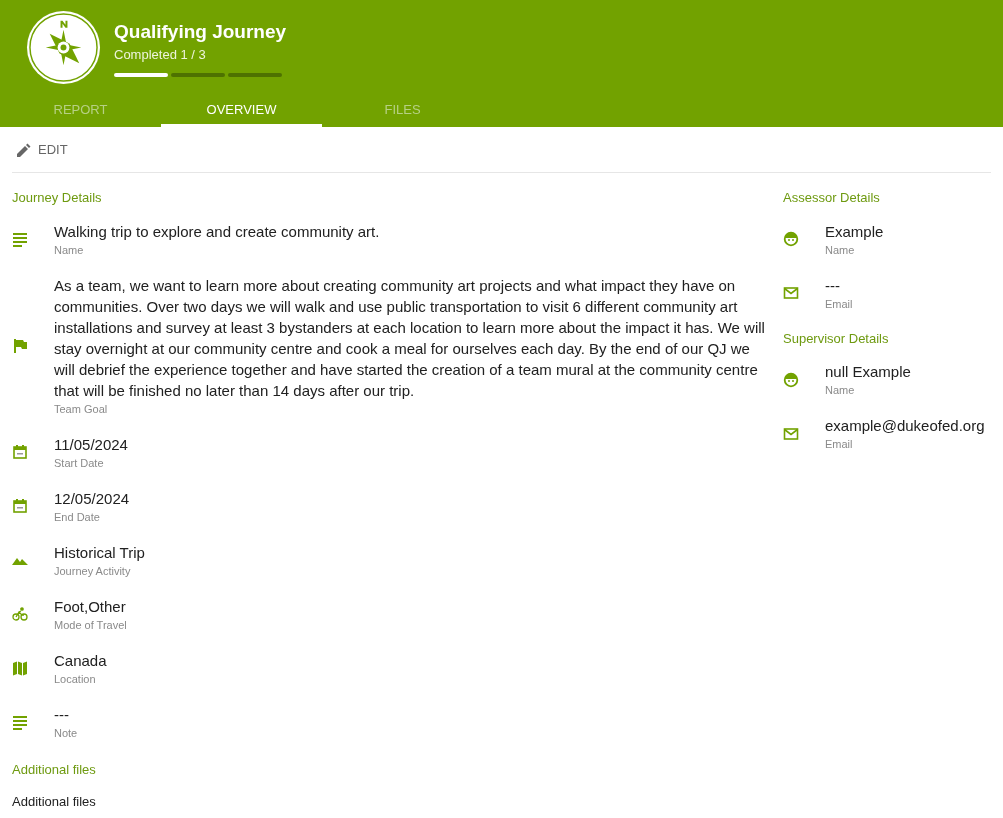  What do you see at coordinates (832, 198) in the screenshot?
I see `section-heading: Assessor Details` at bounding box center [832, 198].